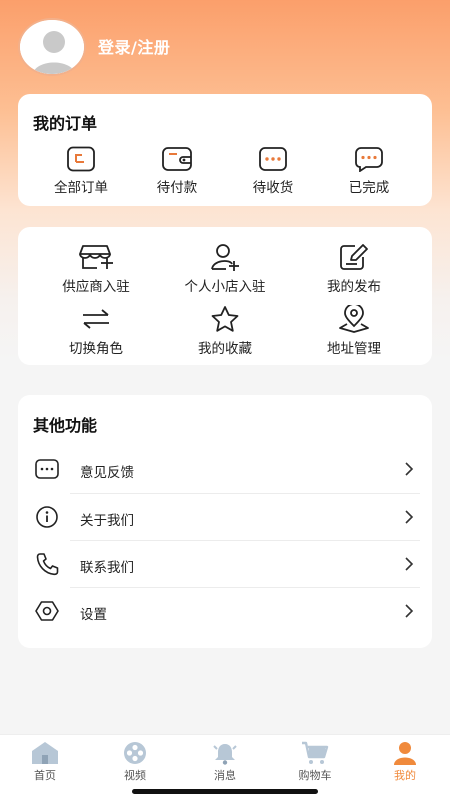  I want to click on service-my-posts-label: 我的发布, so click(354, 287).